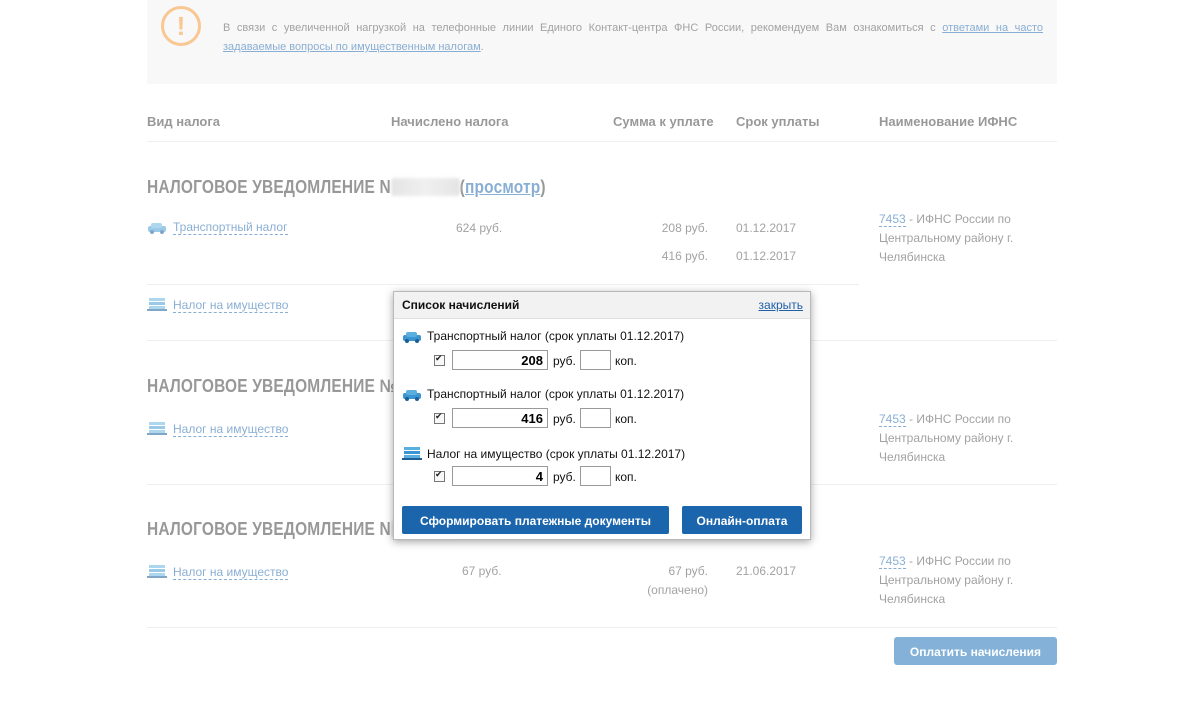 Image resolution: width=1200 pixels, height=717 pixels. Describe the element at coordinates (181, 26) in the screenshot. I see `exclamation-icon: !` at that location.